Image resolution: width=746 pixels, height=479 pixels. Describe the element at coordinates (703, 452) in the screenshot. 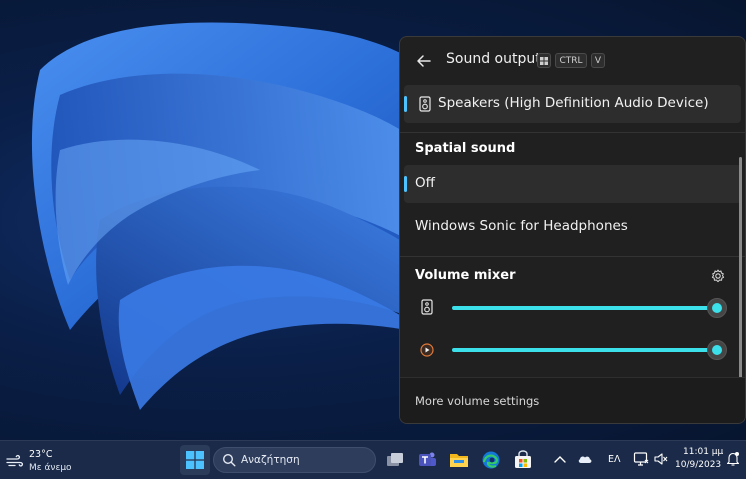

I see `clock-time: 11:01 μμ` at that location.